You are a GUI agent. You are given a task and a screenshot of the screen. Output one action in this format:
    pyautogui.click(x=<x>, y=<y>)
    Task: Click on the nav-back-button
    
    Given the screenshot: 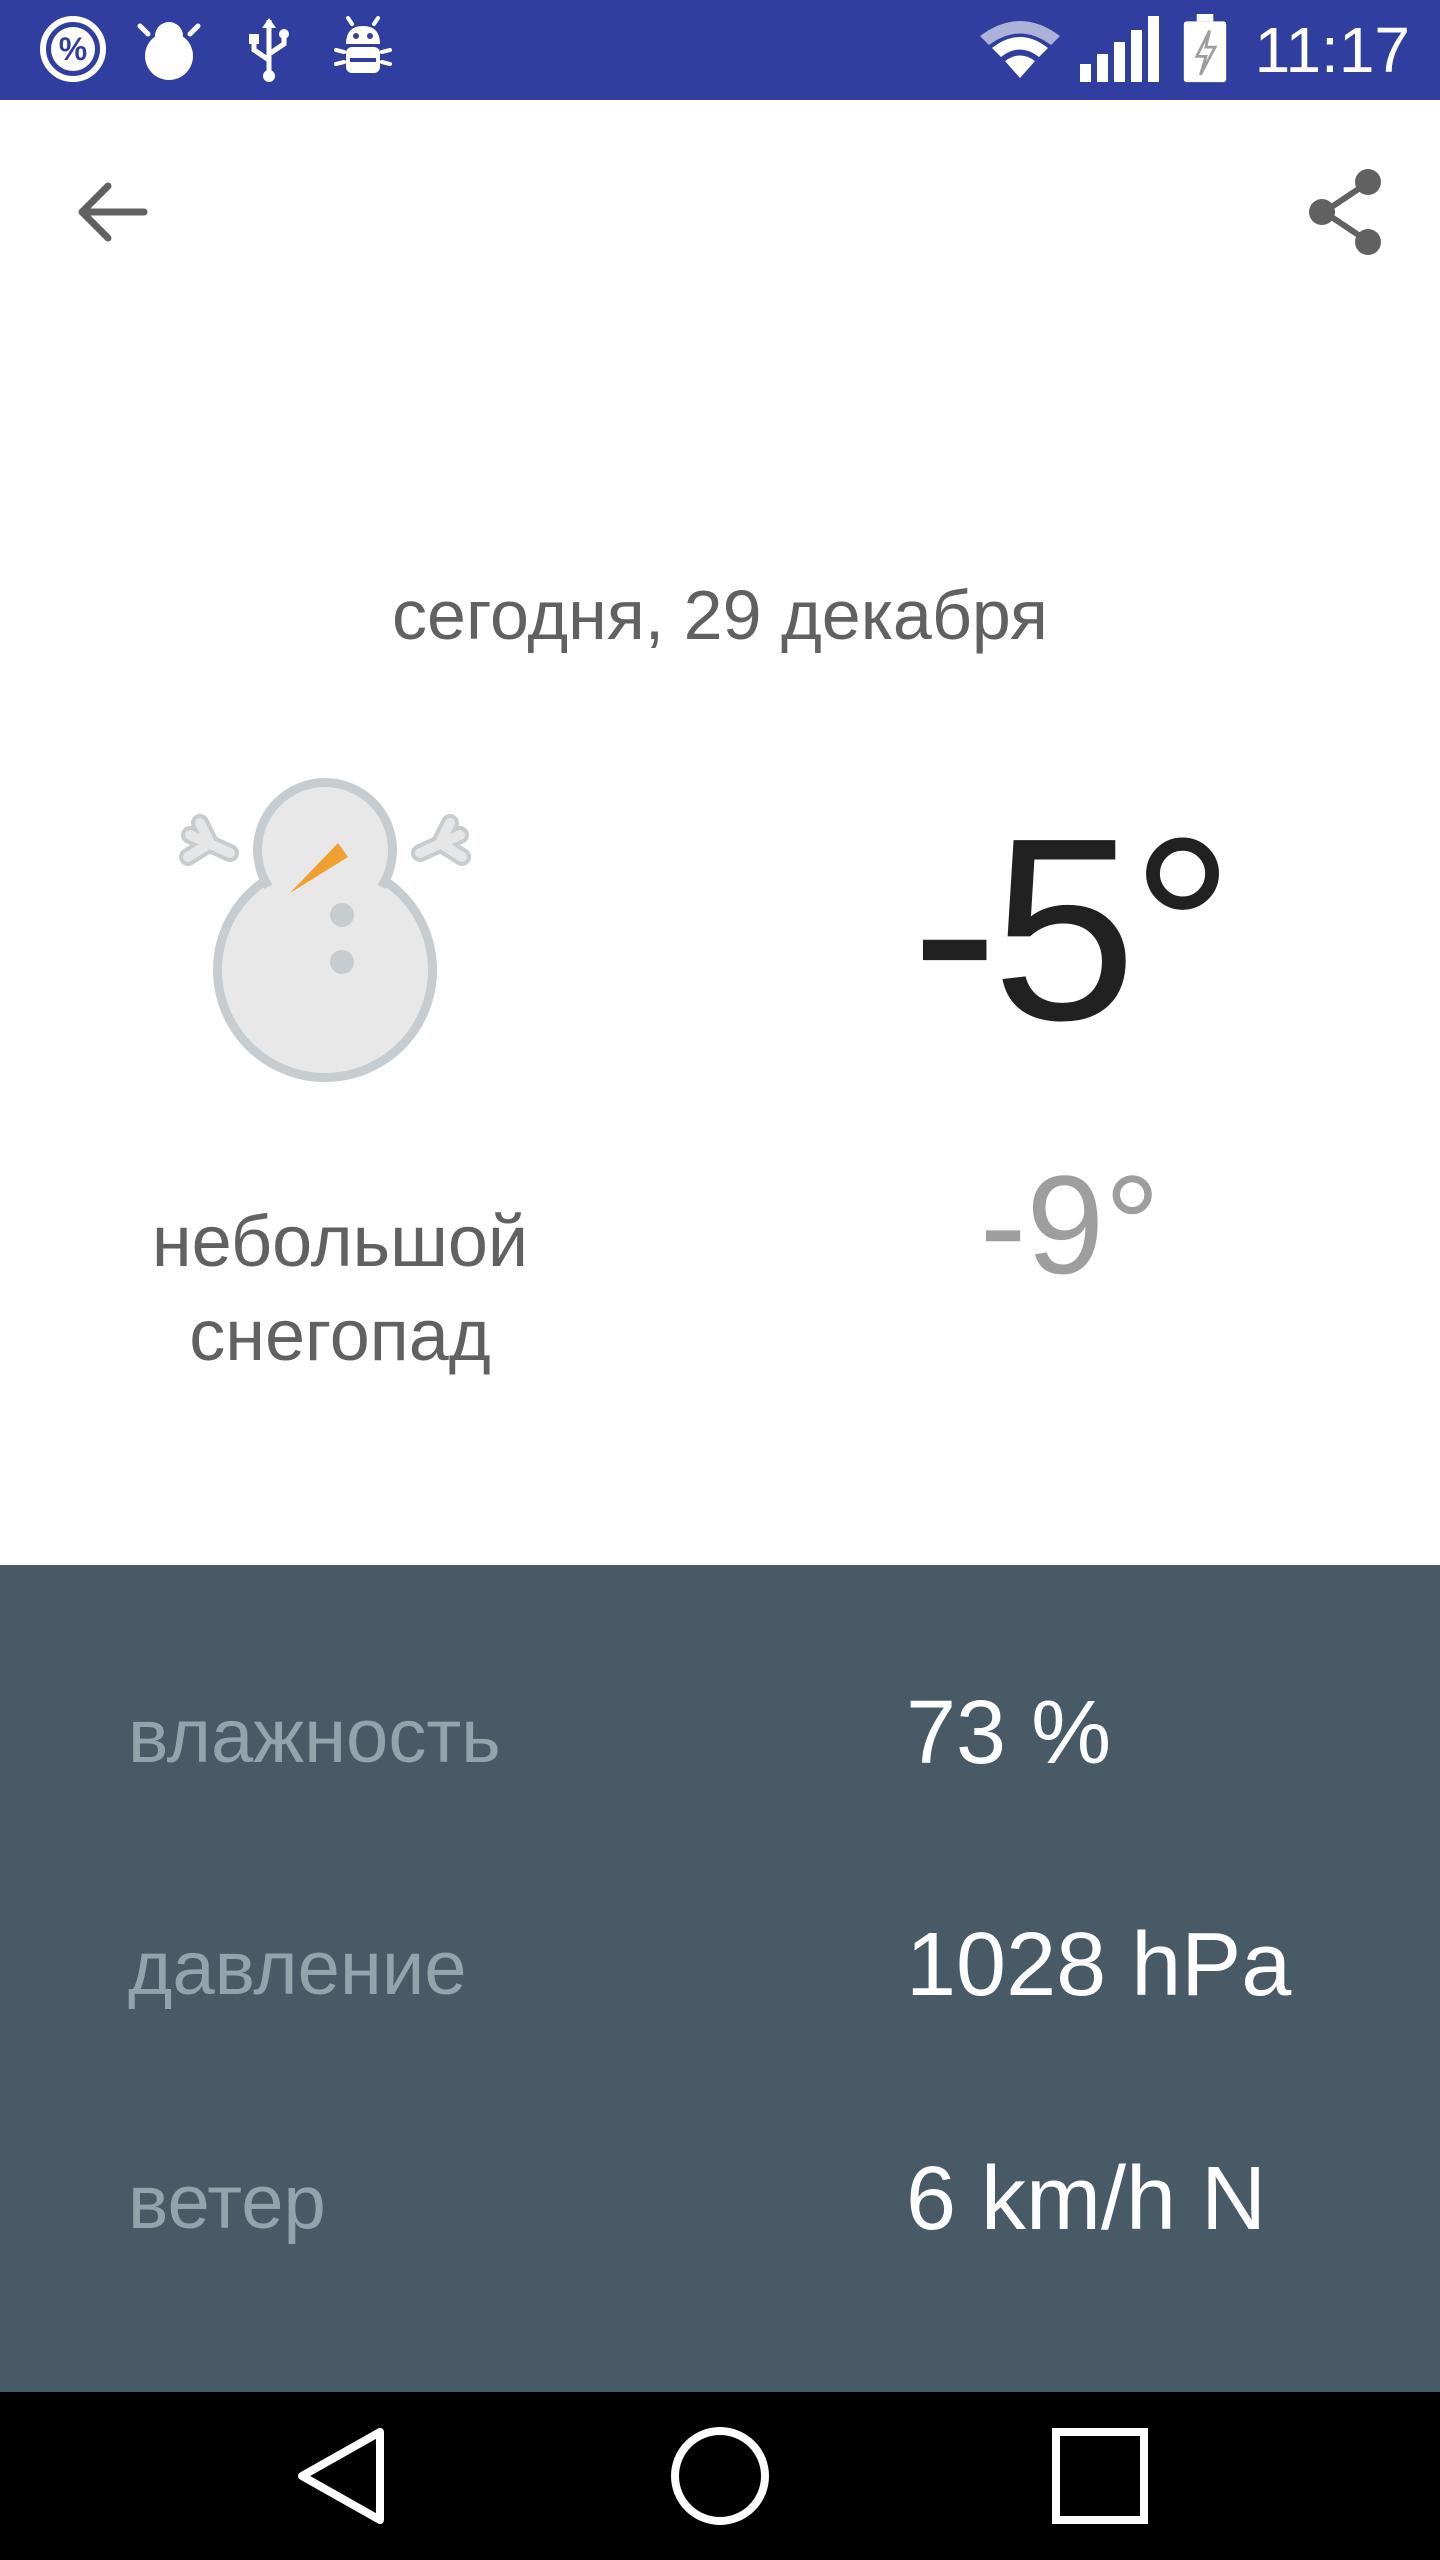 What is the action you would take?
    pyautogui.click(x=340, y=2476)
    